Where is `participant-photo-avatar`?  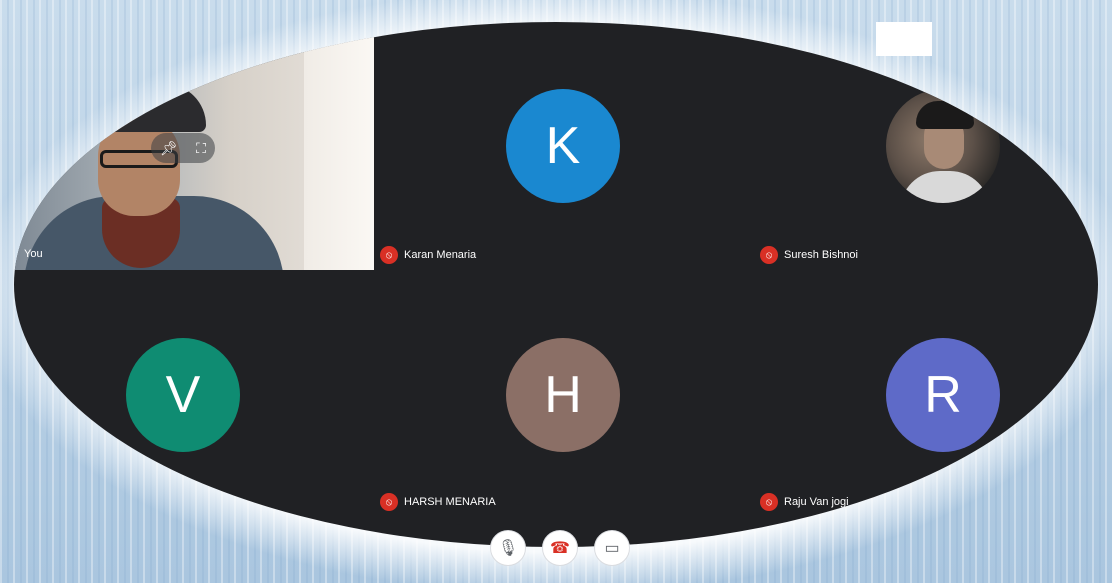
participant-photo-avatar is located at coordinates (943, 146).